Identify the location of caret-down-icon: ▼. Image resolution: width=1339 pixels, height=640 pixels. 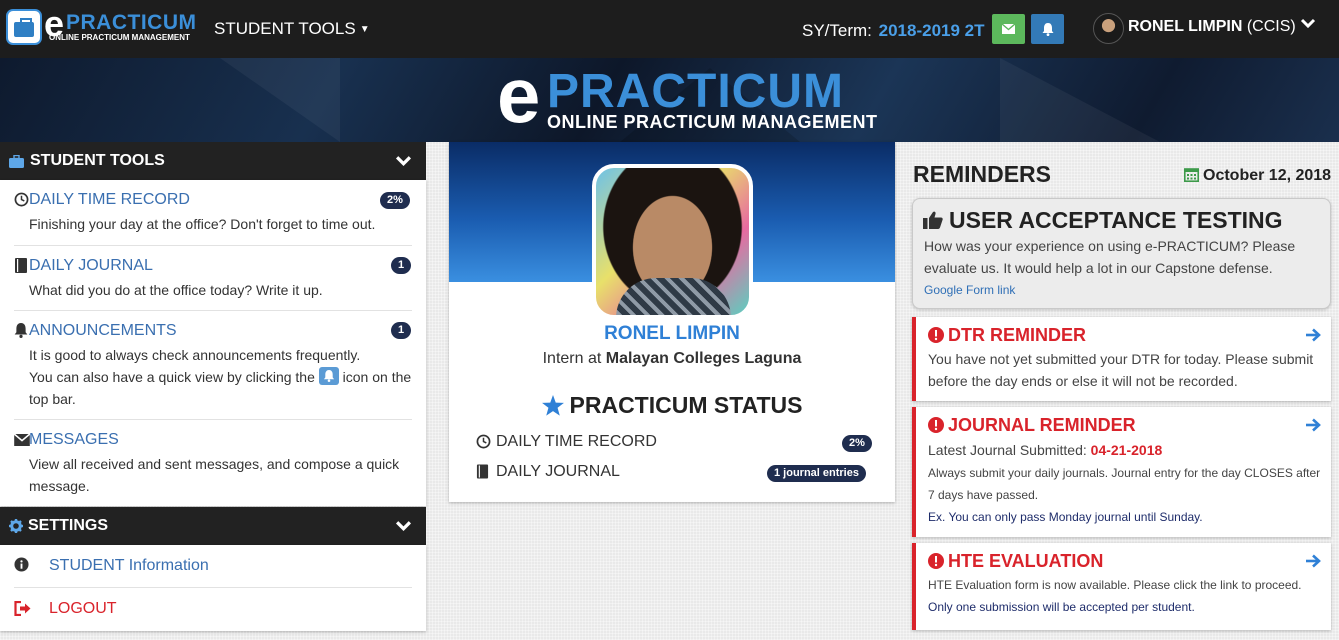
(364, 29).